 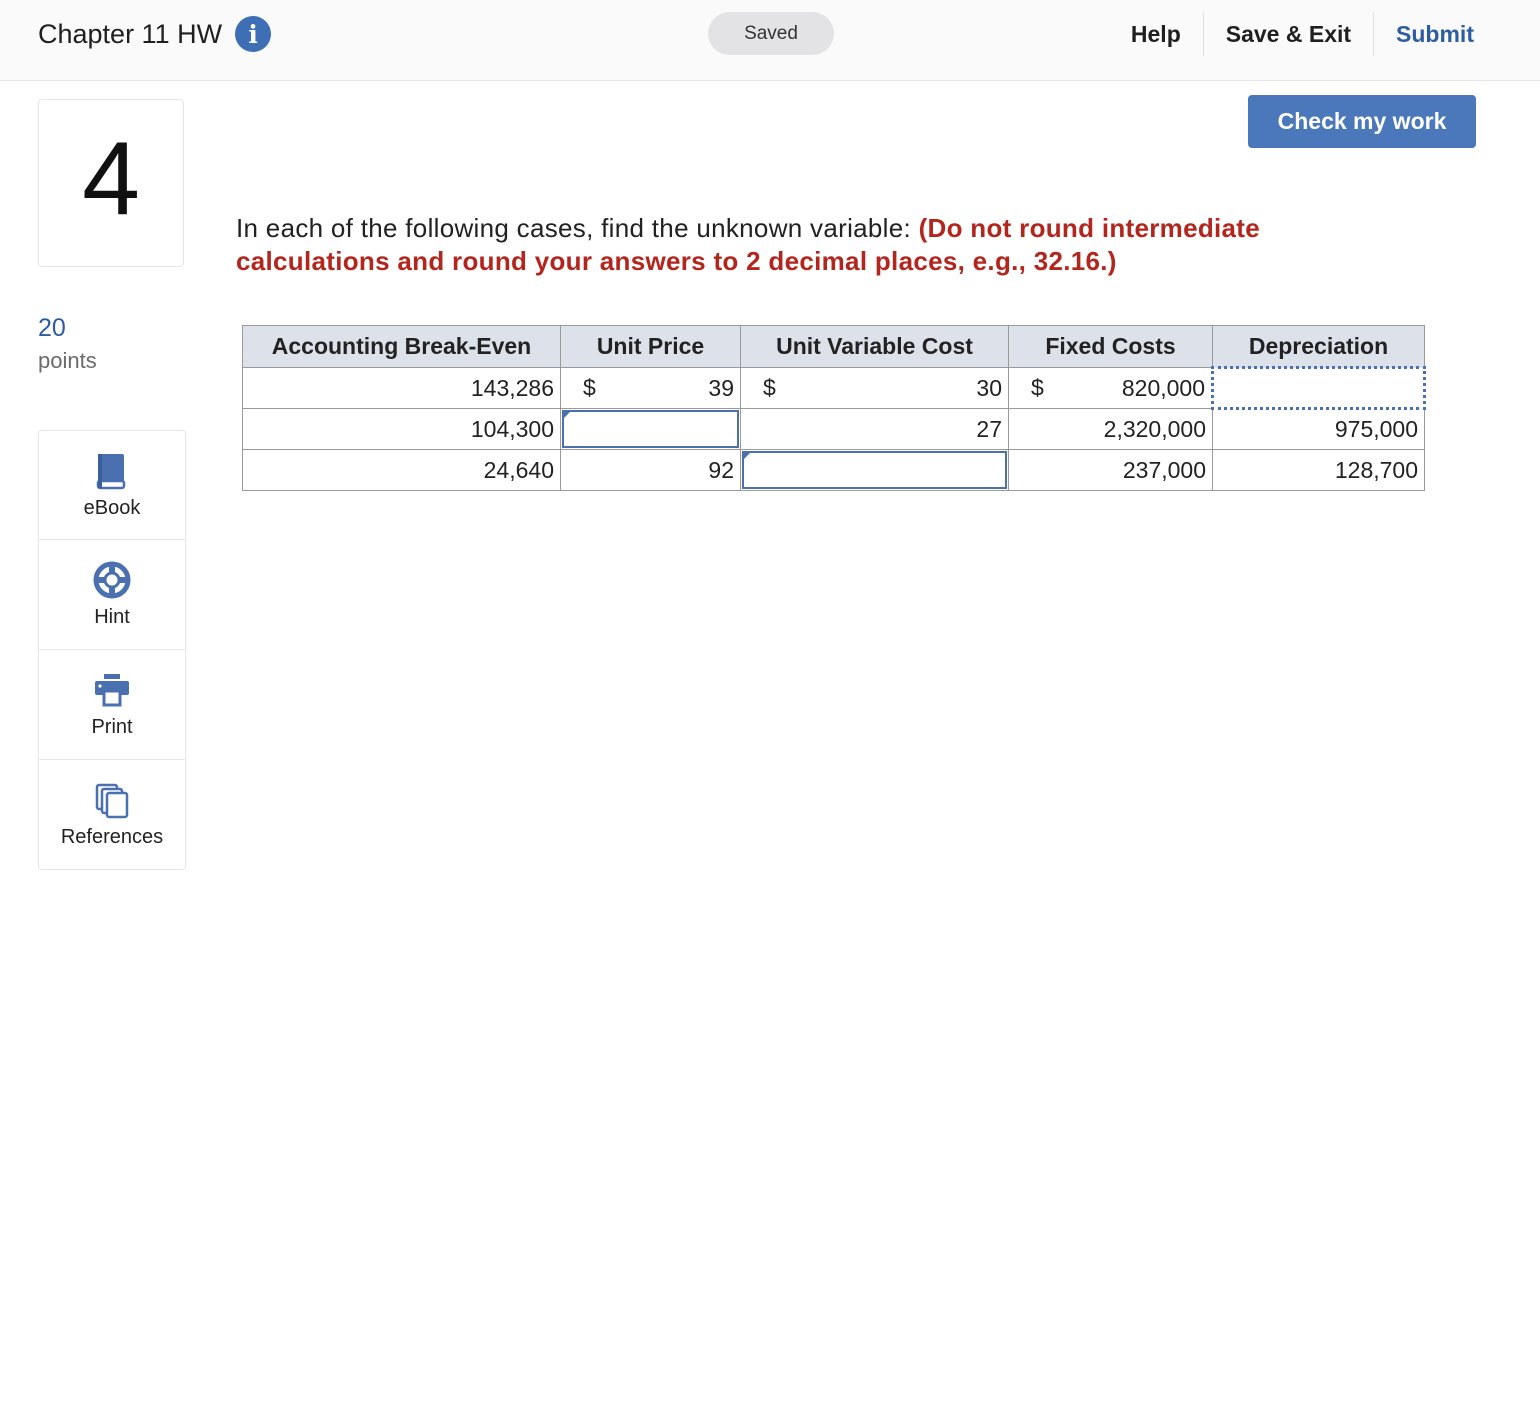 What do you see at coordinates (650, 346) in the screenshot?
I see `header-unit-price: Unit Price` at bounding box center [650, 346].